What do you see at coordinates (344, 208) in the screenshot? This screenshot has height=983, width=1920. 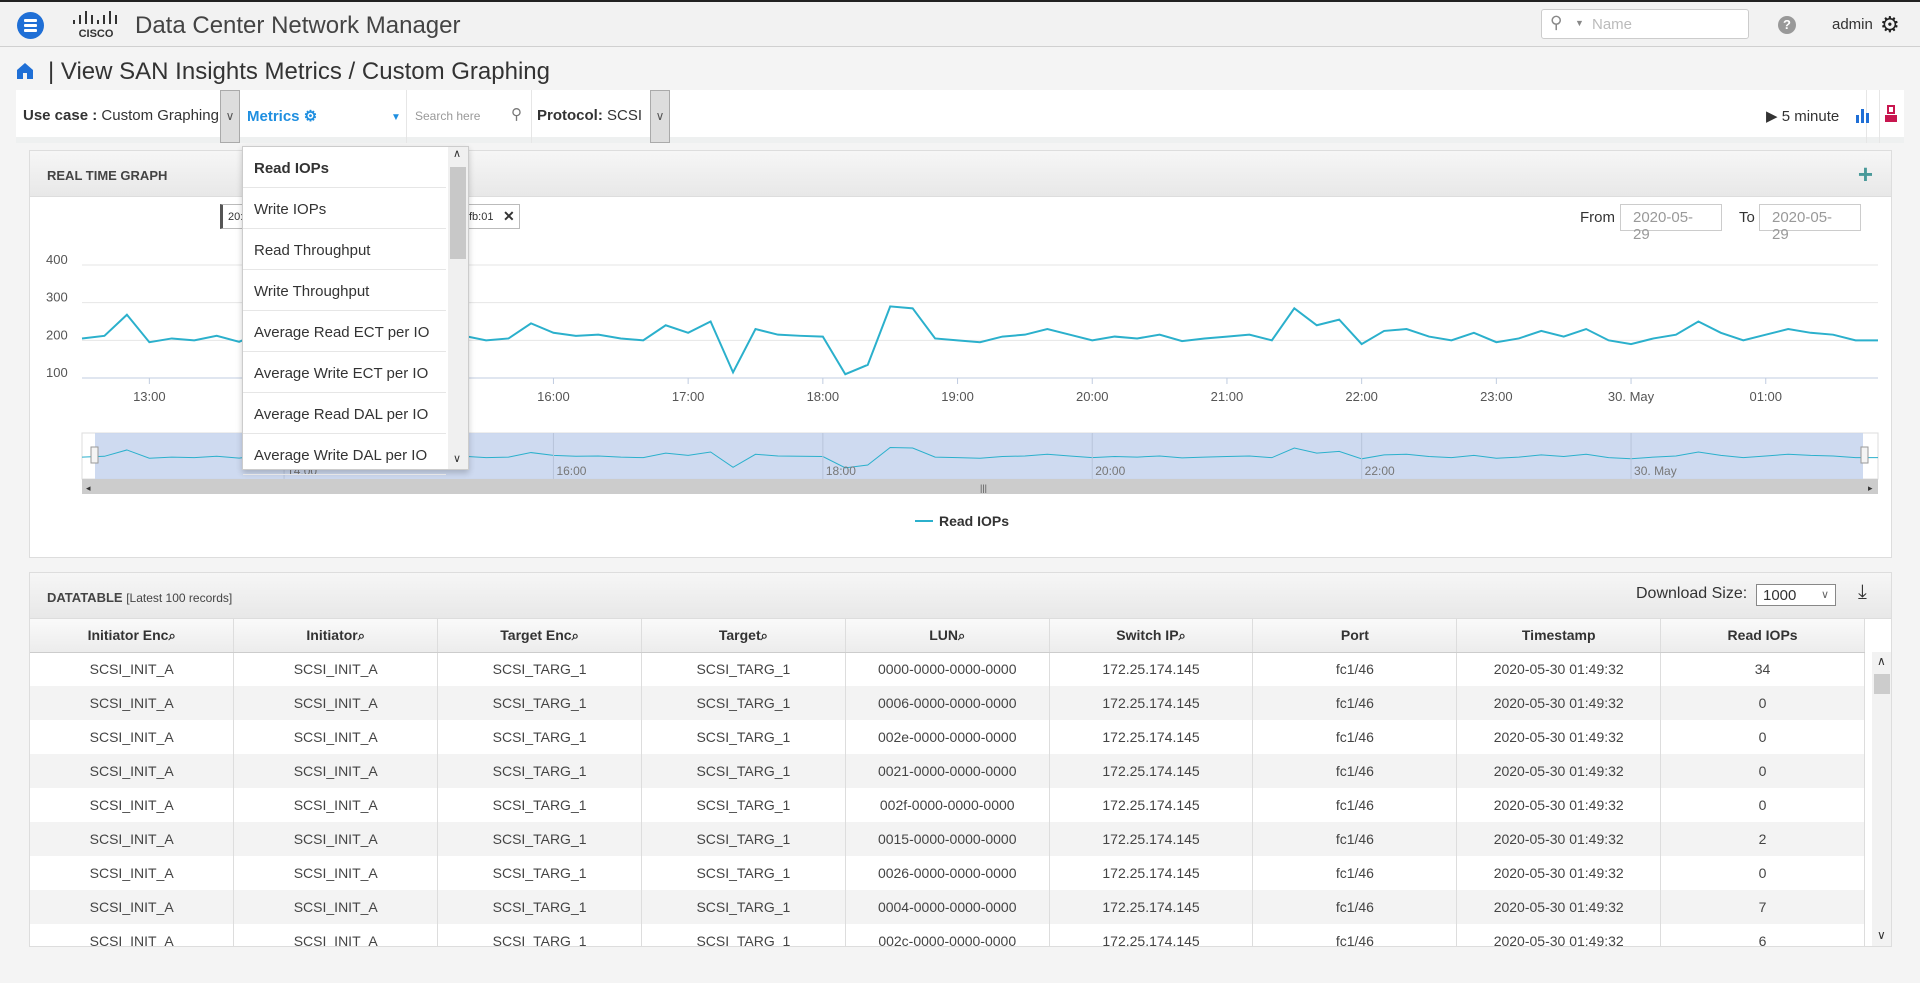 I see `metric-option: Write IOPs` at bounding box center [344, 208].